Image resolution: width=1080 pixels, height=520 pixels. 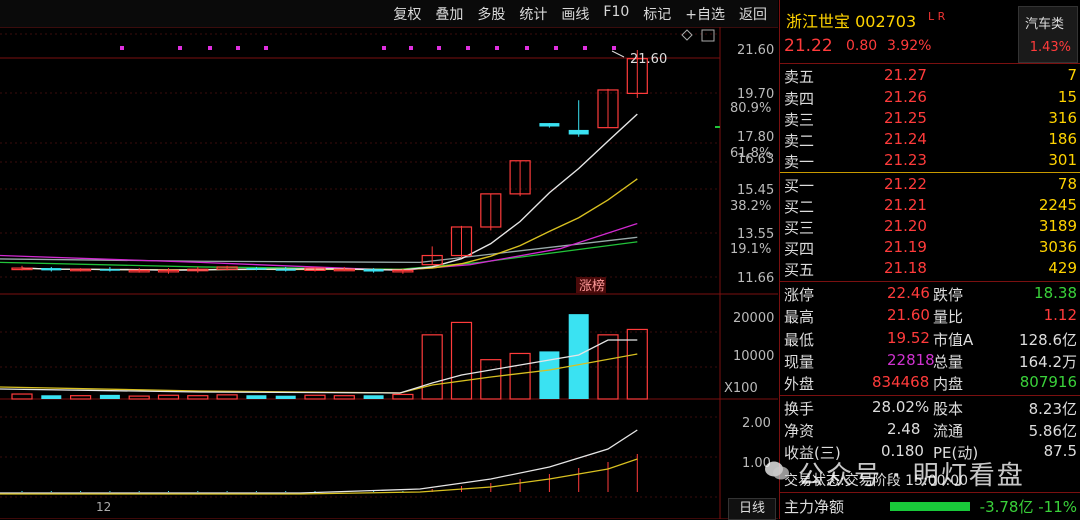 I want to click on stat-outer: 834468, so click(x=901, y=382).